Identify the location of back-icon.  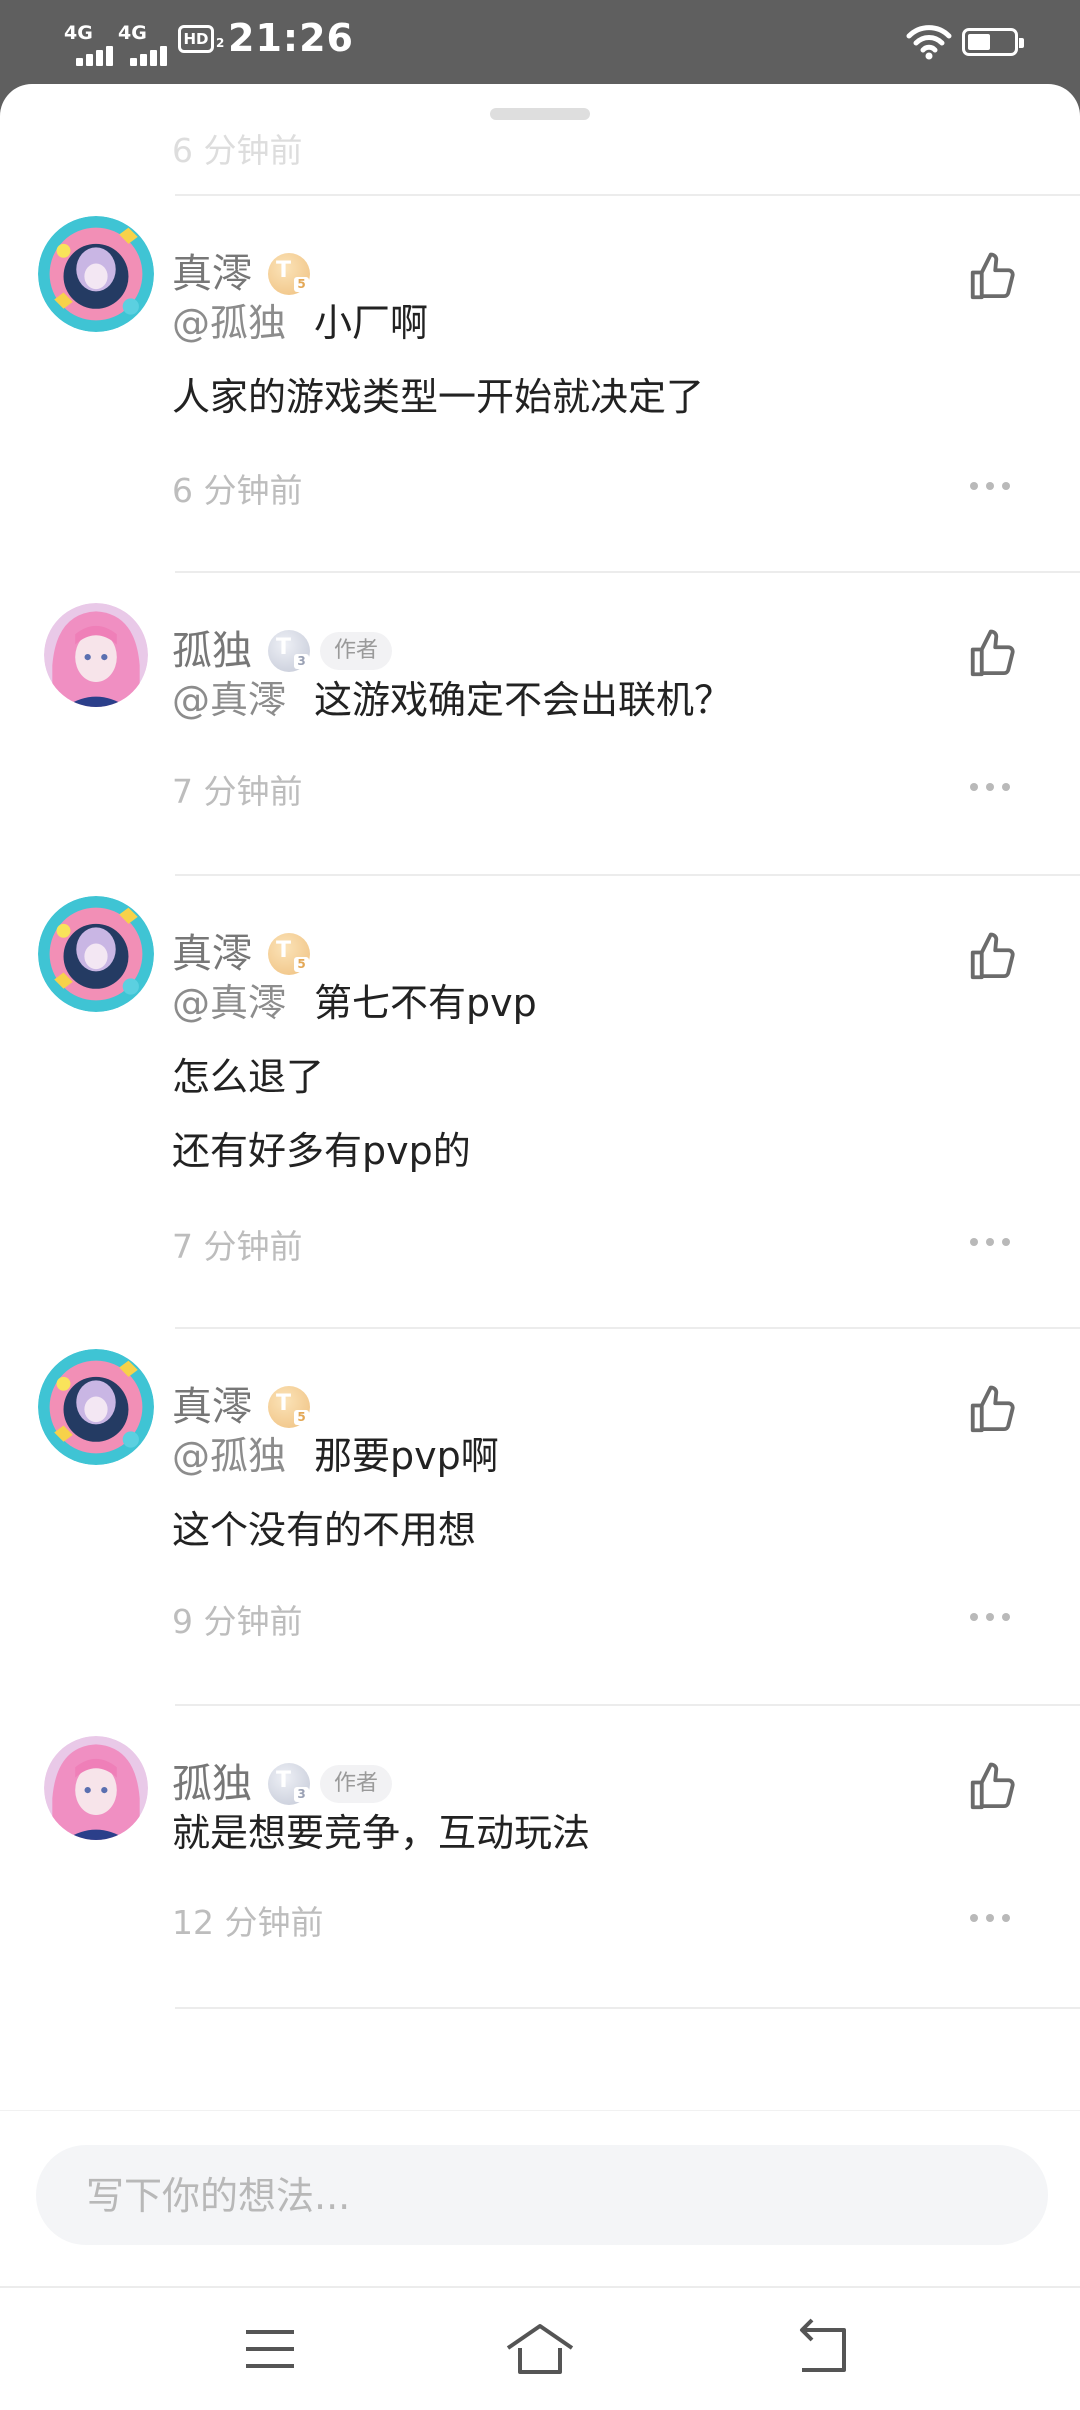
(824, 2349).